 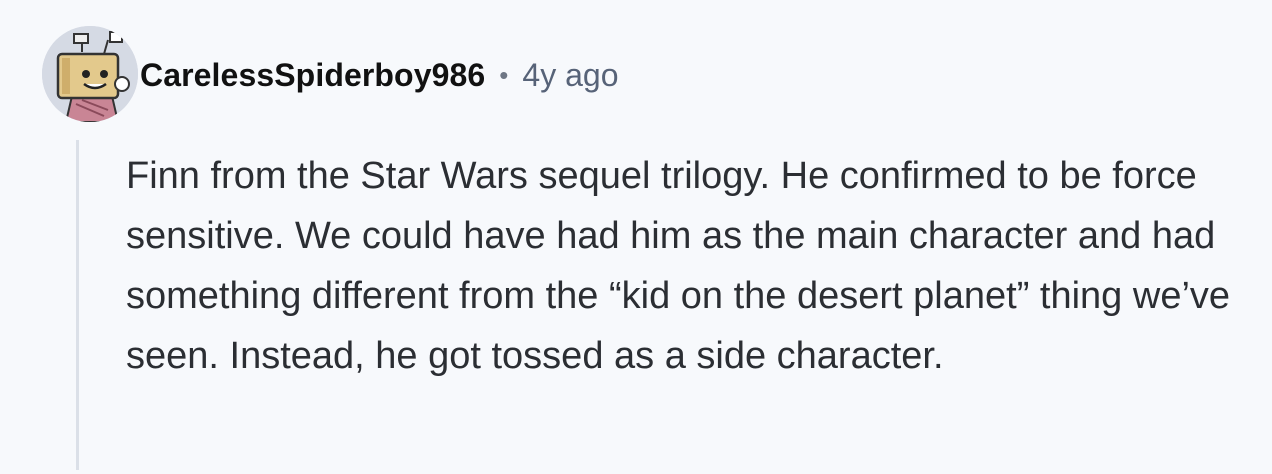 I want to click on user-avatar, so click(x=90, y=74).